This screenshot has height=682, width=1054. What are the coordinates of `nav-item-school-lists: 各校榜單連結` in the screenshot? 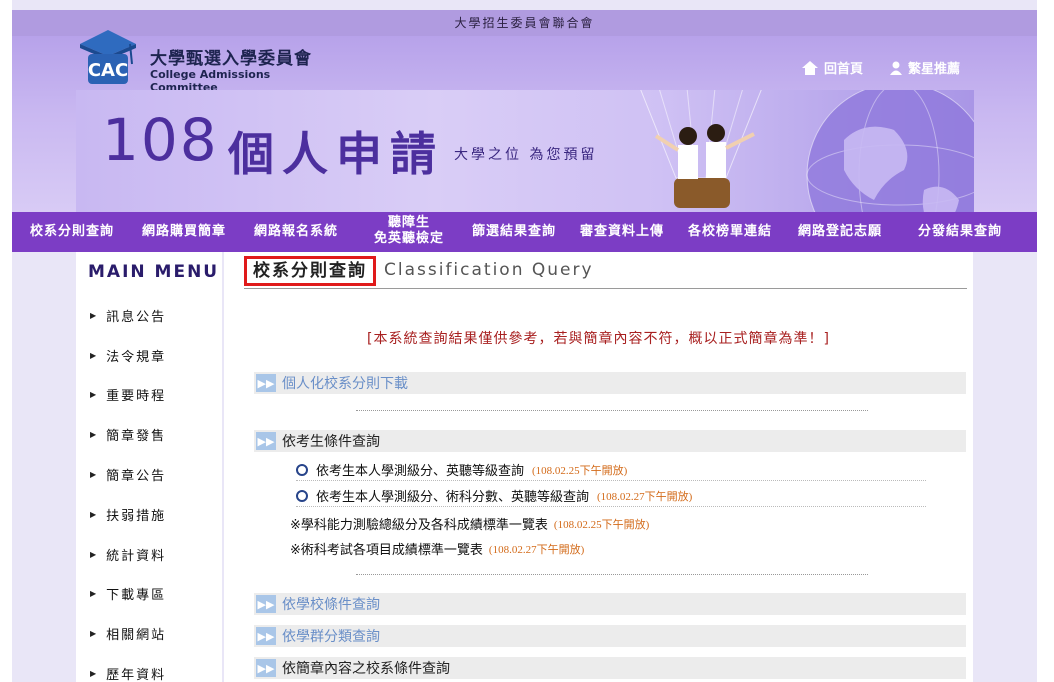 It's located at (730, 232).